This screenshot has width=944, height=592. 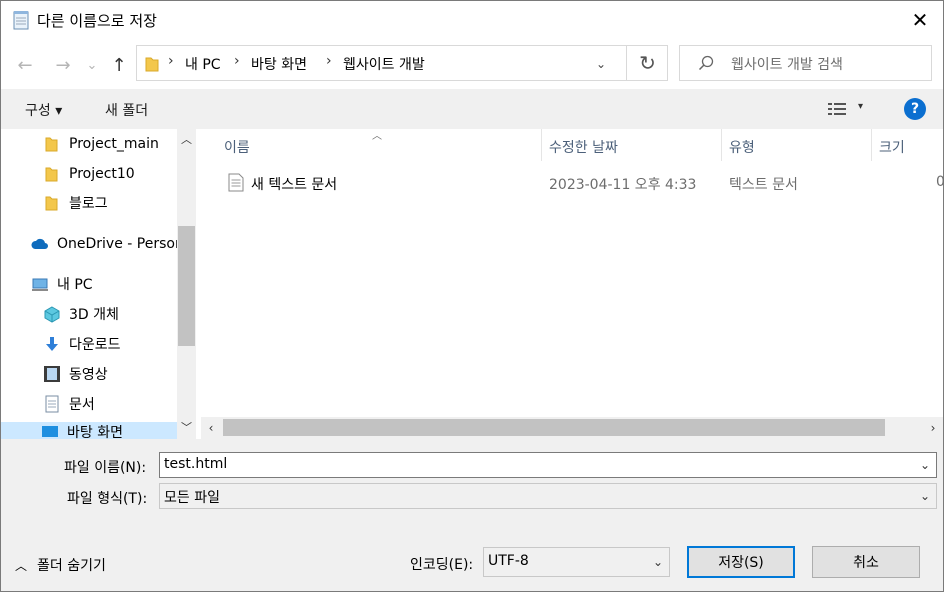 I want to click on text-file-icon, so click(x=236, y=182).